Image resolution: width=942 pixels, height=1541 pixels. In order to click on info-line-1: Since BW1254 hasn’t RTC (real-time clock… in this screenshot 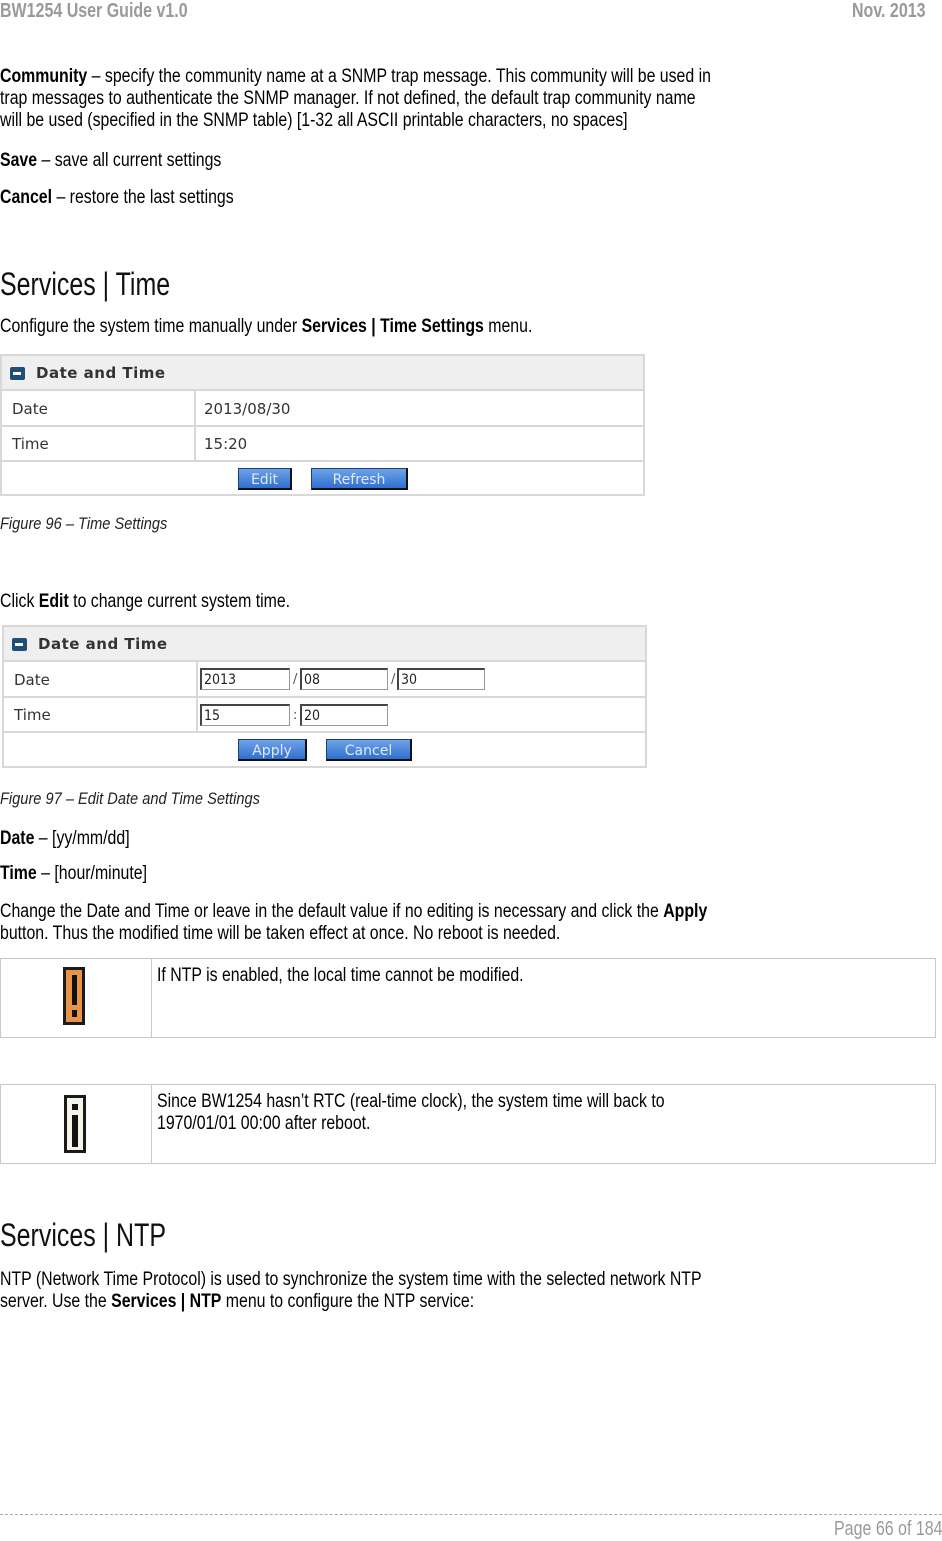, I will do `click(411, 1101)`.